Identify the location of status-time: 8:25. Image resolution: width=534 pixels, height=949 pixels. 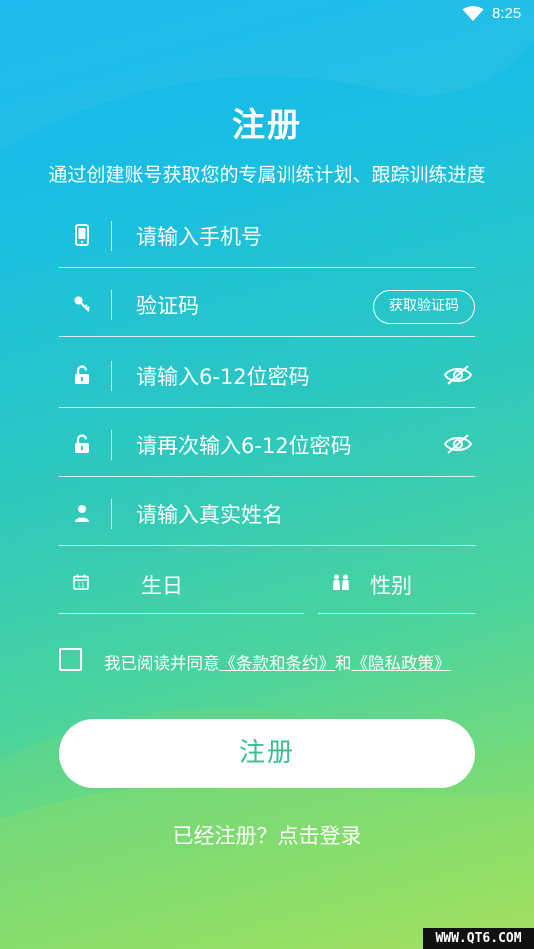
(507, 13).